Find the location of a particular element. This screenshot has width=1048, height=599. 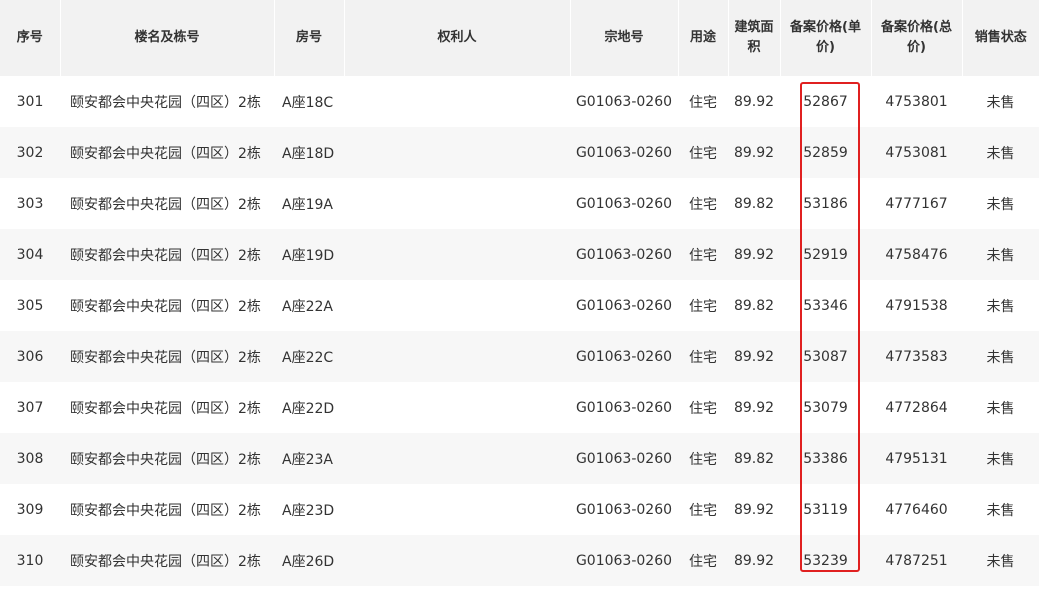

cell-room: A座23A is located at coordinates (309, 458).